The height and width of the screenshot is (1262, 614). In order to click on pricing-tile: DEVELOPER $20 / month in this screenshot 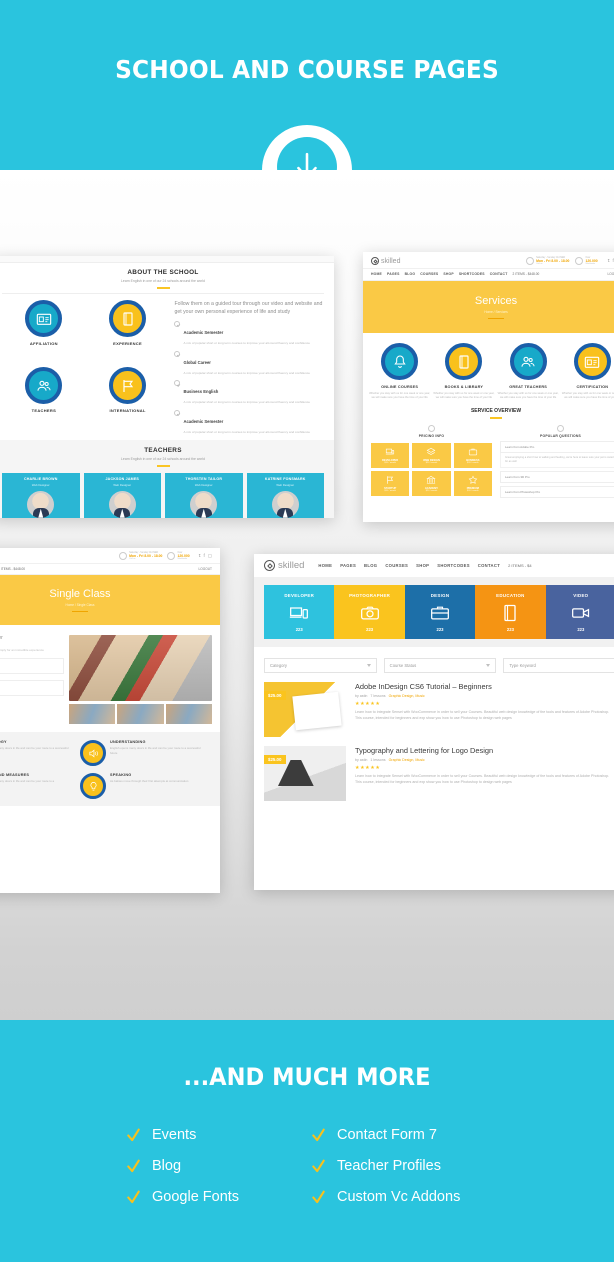, I will do `click(390, 455)`.